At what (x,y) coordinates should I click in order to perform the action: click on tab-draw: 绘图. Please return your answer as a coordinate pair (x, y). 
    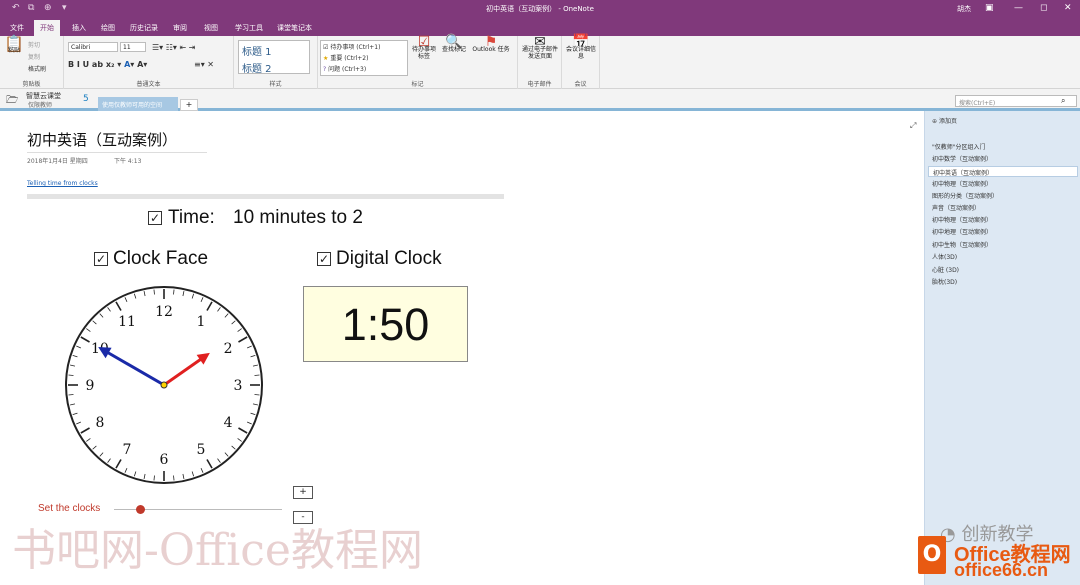
    Looking at the image, I should click on (108, 28).